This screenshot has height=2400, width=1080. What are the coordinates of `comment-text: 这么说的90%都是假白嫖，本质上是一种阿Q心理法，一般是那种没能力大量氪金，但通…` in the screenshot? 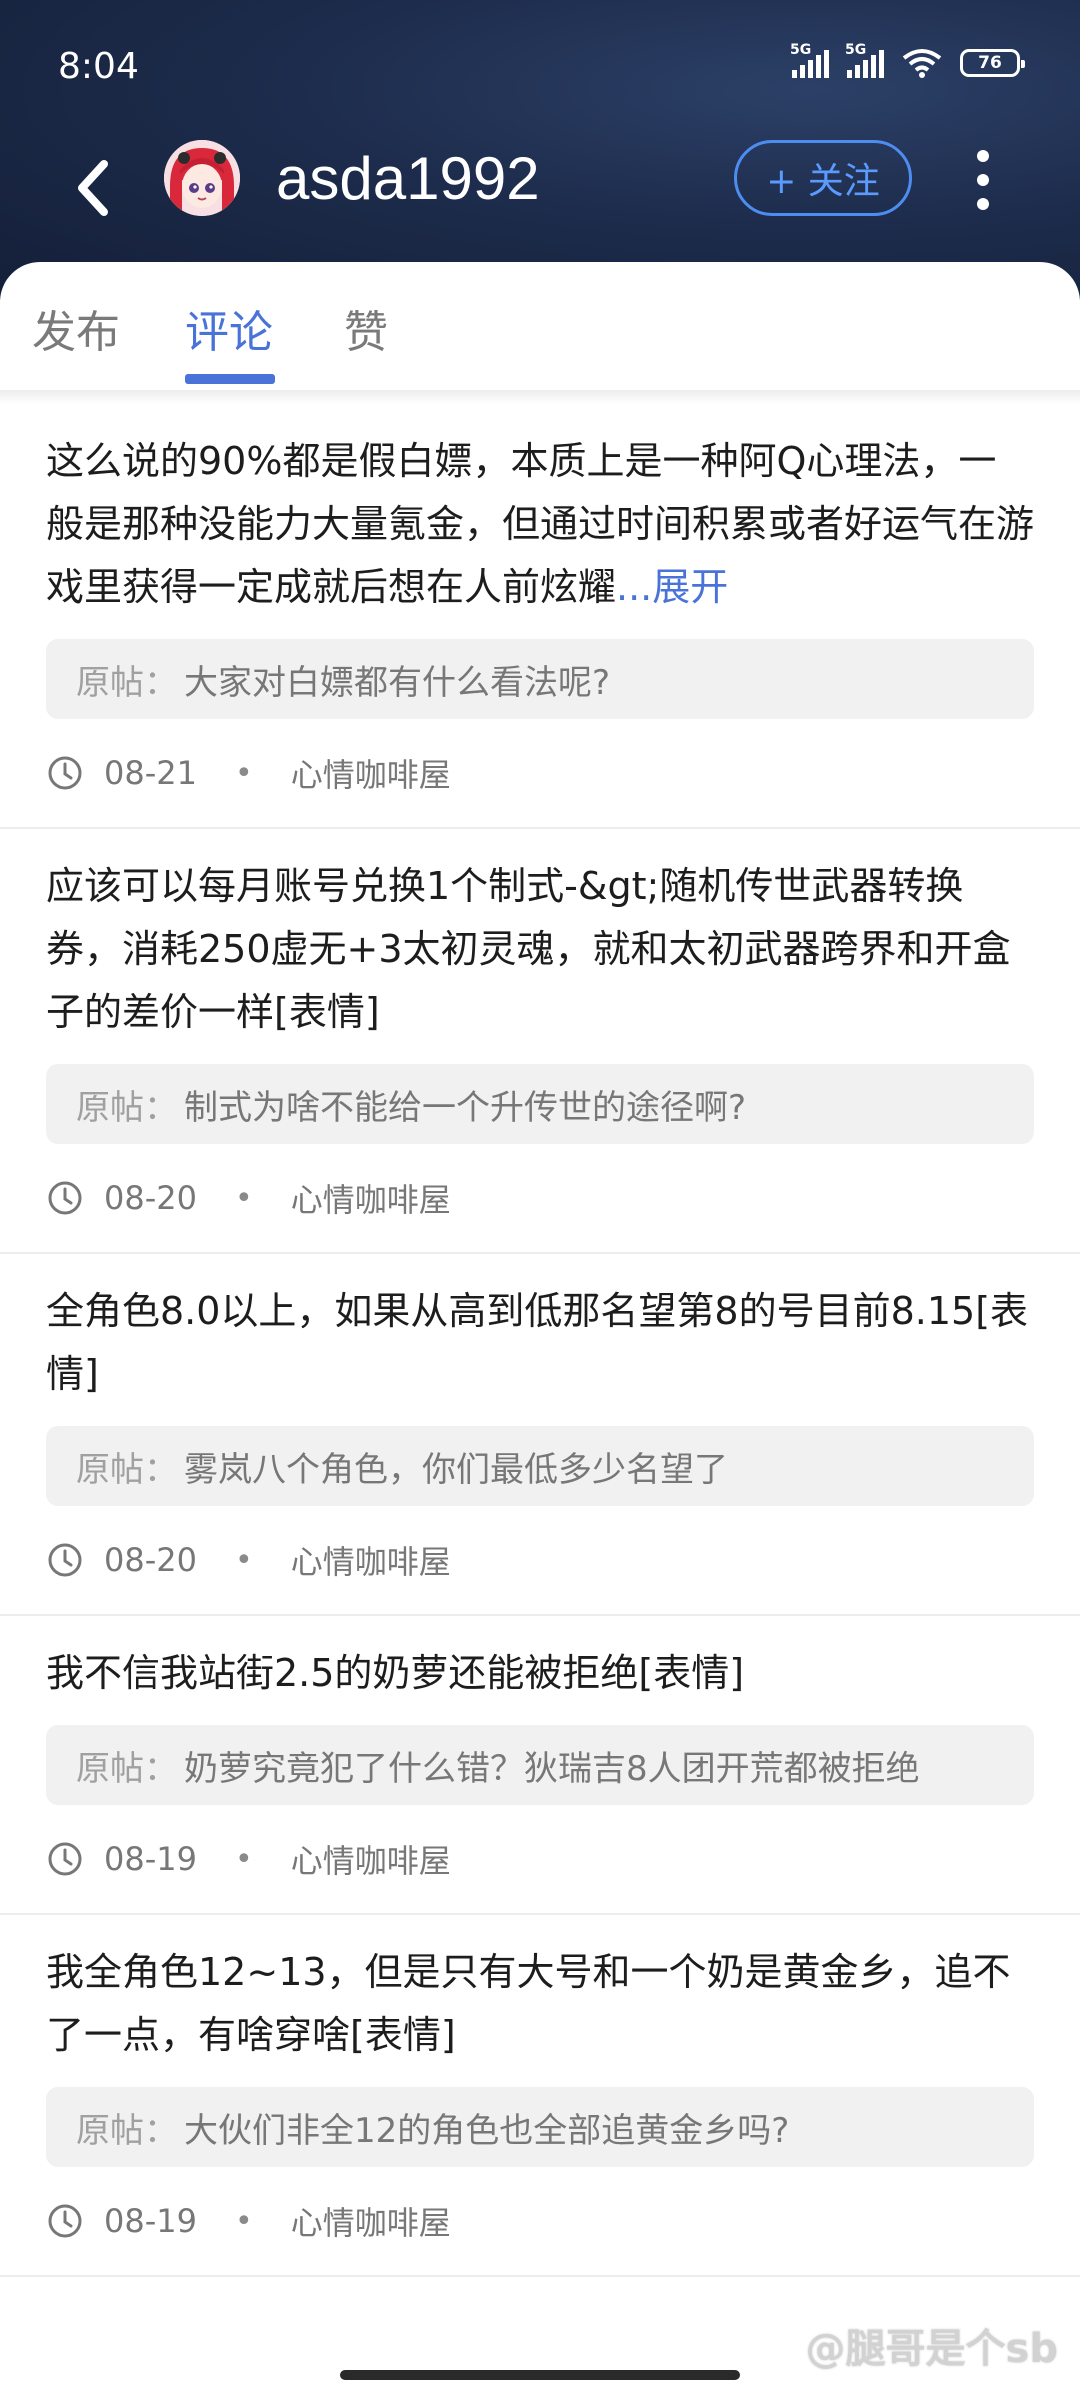 It's located at (540, 511).